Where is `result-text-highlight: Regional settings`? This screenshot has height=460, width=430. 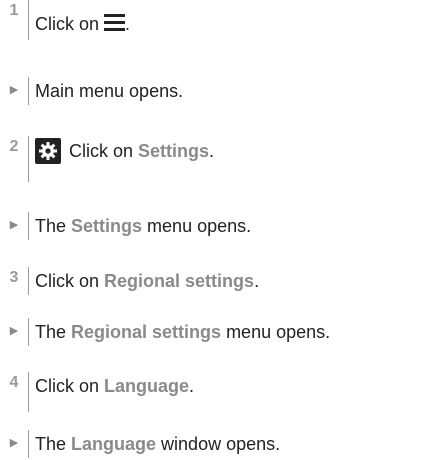
result-text-highlight: Regional settings is located at coordinates (146, 332).